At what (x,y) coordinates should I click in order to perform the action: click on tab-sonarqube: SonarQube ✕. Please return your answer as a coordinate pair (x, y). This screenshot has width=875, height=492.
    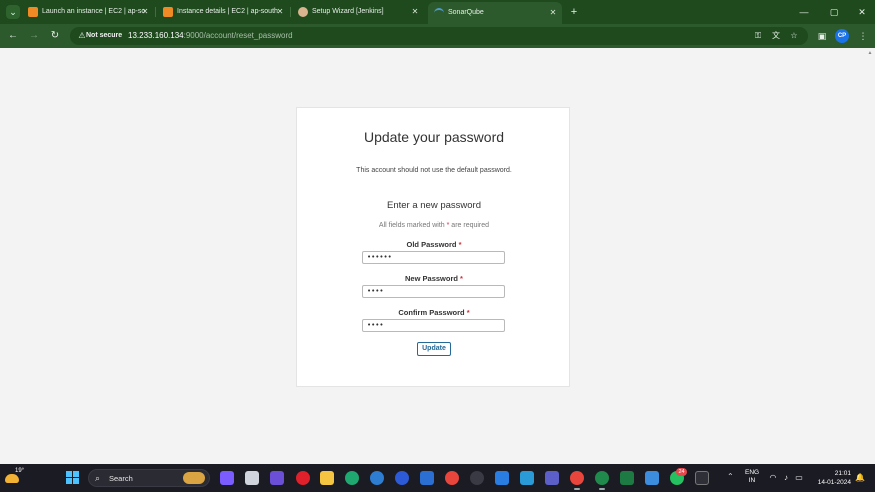
    Looking at the image, I should click on (495, 13).